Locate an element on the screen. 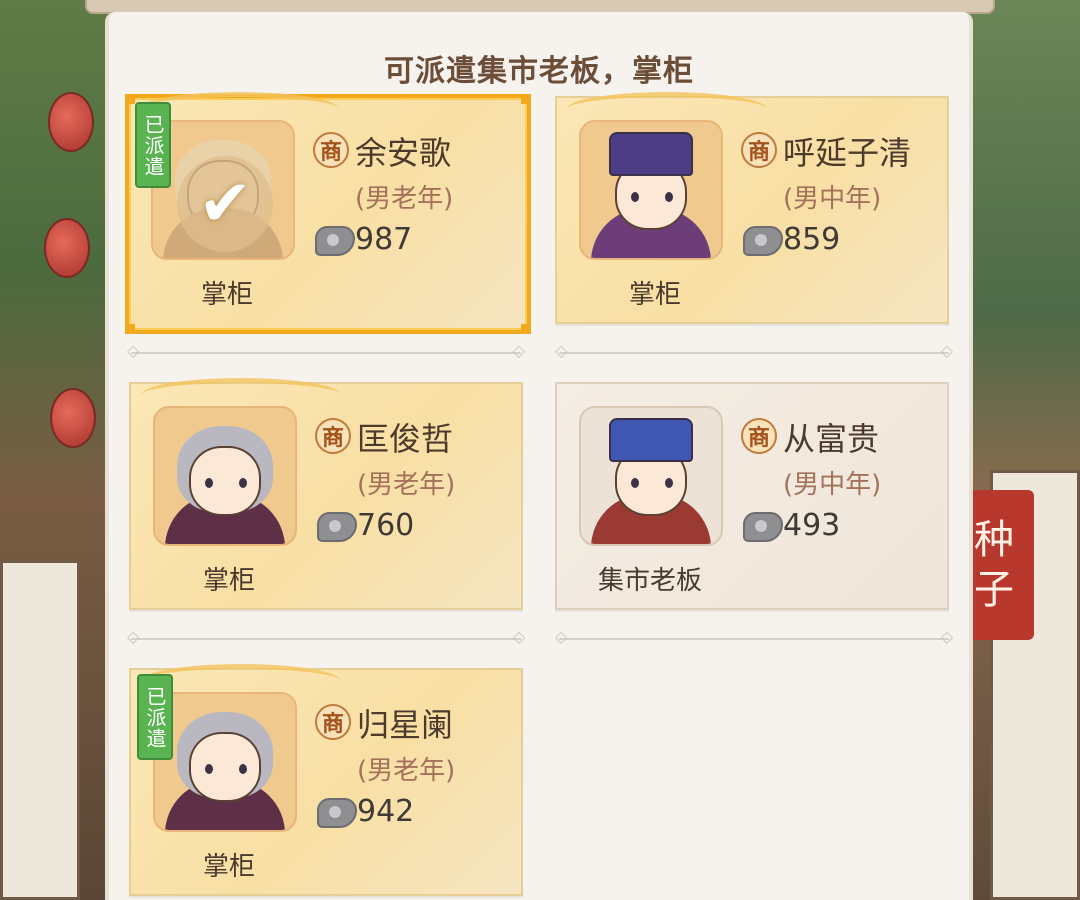 The width and height of the screenshot is (1080, 900). character-name: 从富贵 is located at coordinates (831, 439).